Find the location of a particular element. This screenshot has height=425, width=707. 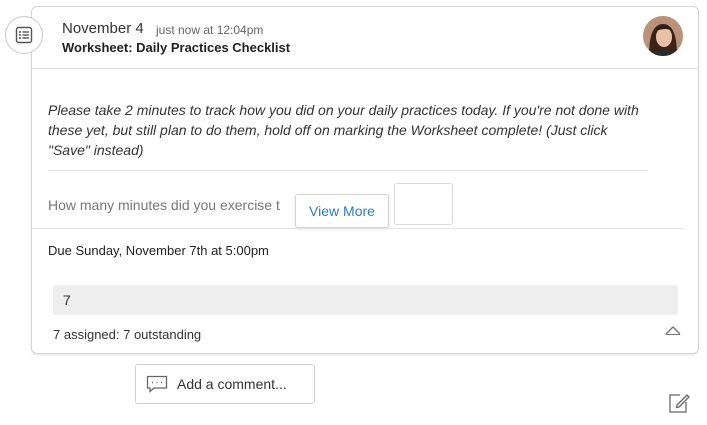

post-date: November 4 is located at coordinates (103, 28).